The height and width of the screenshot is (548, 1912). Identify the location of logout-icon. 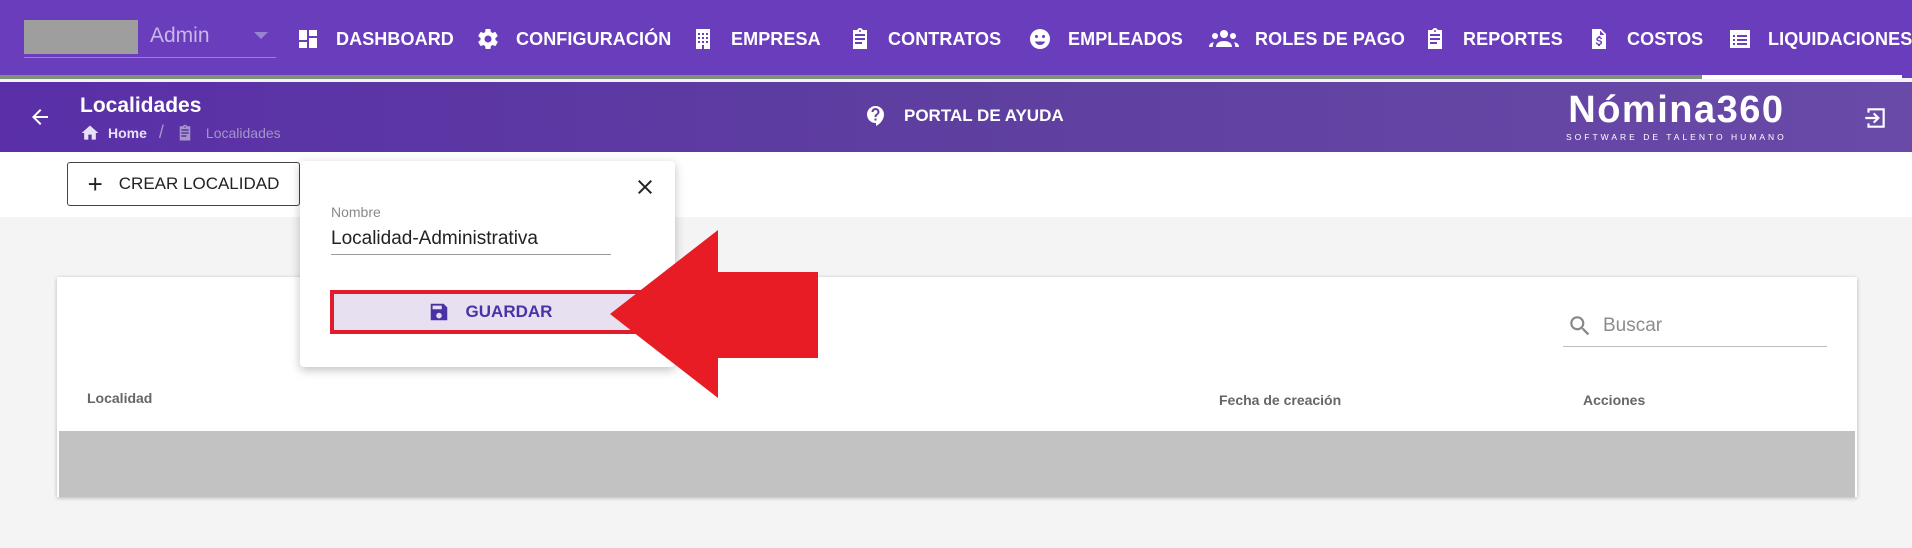
(1875, 118).